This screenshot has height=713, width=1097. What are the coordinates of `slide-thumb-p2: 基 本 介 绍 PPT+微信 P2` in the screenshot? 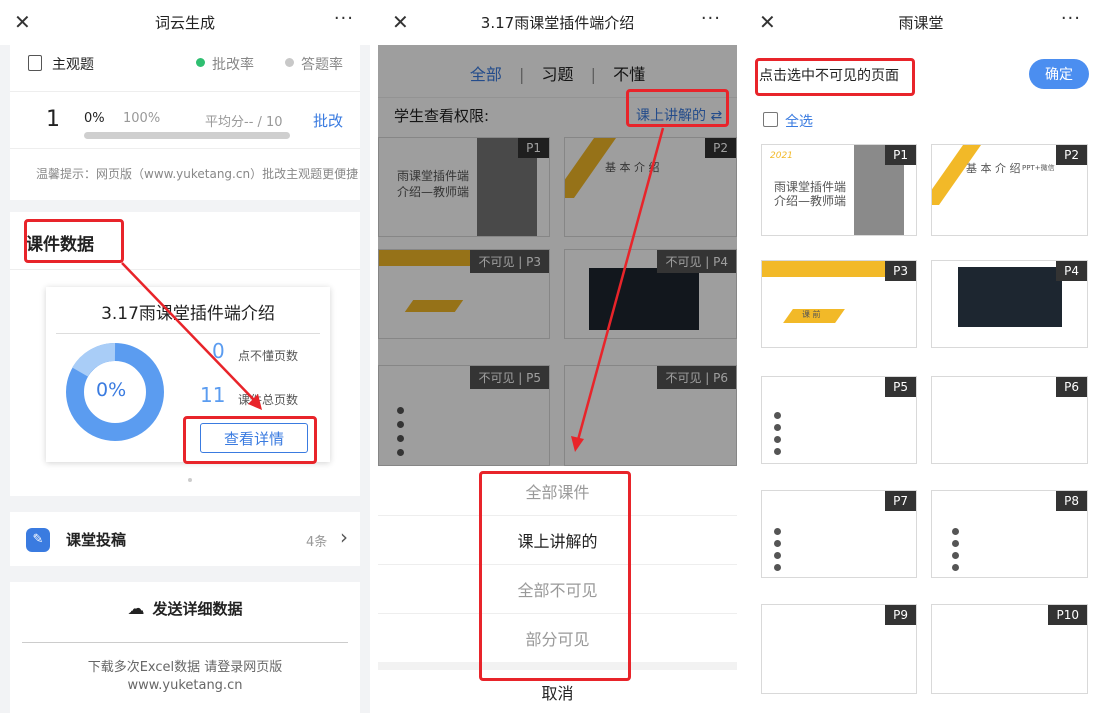 It's located at (1009, 190).